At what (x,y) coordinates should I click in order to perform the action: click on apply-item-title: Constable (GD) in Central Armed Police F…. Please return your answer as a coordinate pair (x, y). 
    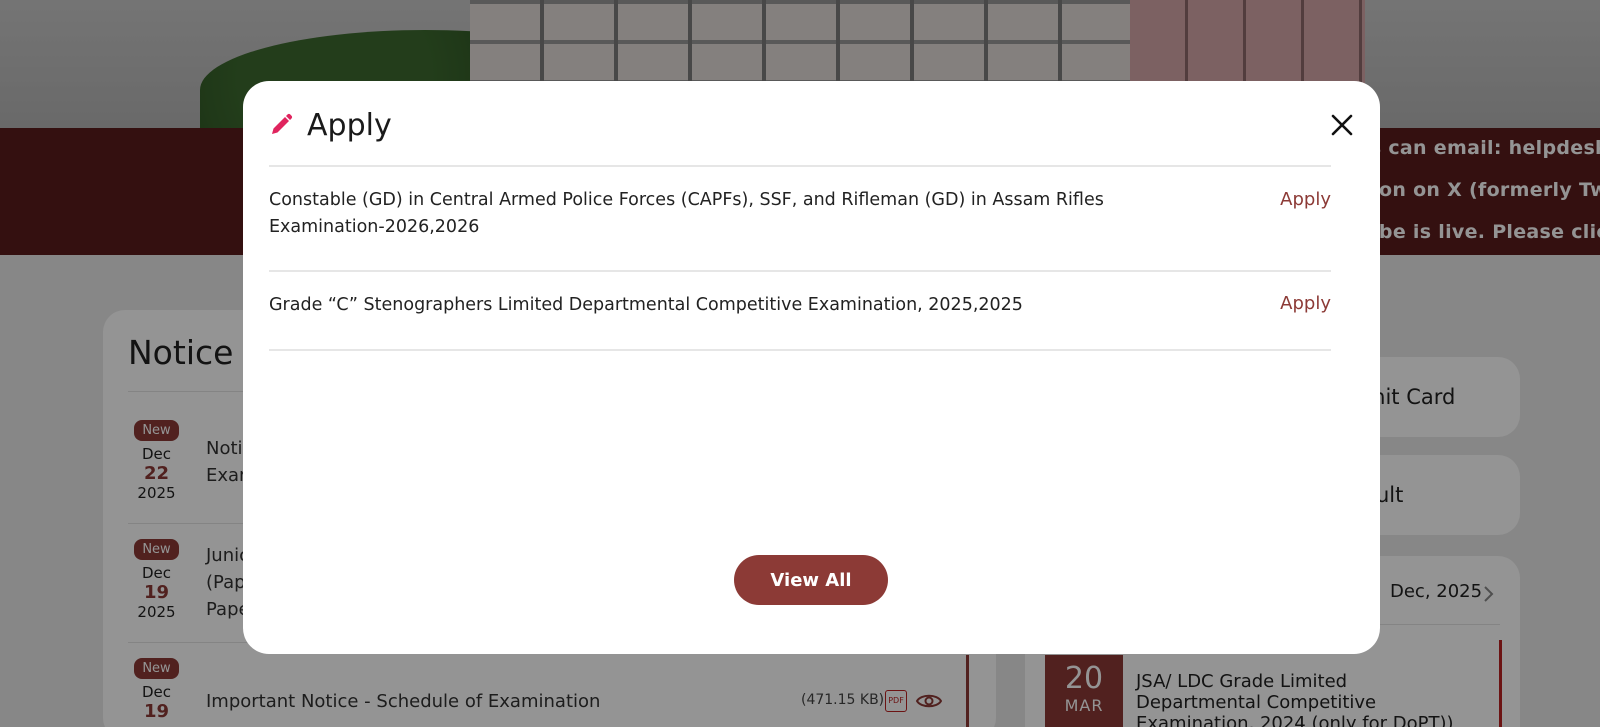
    Looking at the image, I should click on (686, 213).